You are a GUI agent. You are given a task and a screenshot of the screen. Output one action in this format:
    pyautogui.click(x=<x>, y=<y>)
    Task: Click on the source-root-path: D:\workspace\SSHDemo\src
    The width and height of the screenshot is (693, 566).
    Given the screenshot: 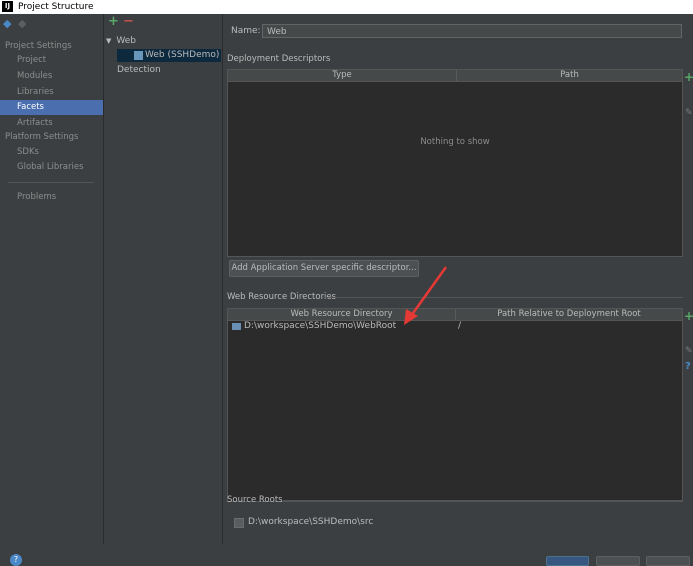 What is the action you would take?
    pyautogui.click(x=311, y=522)
    